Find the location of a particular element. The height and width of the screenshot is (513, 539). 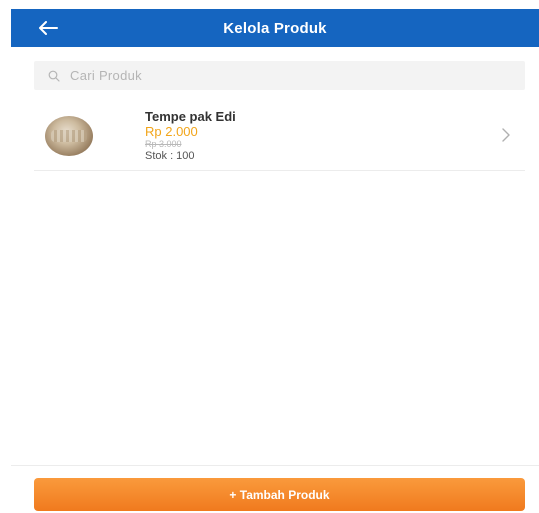

product-name: Tempe pak Edi is located at coordinates (190, 116).